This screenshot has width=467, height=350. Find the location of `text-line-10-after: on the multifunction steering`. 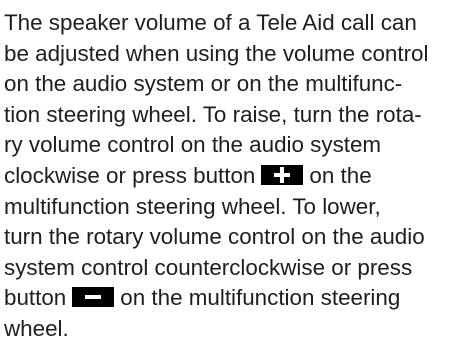

text-line-10-after: on the multifunction steering is located at coordinates (260, 298).